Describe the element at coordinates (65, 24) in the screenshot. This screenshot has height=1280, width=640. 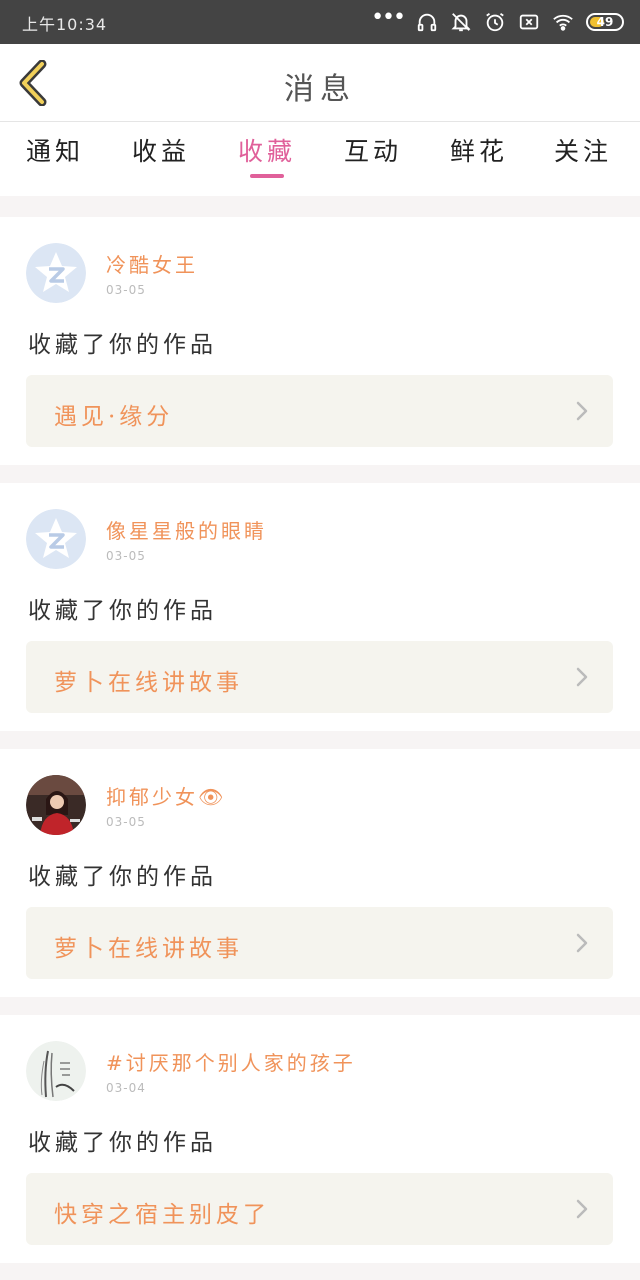
I see `status-time: 上午10:34` at that location.